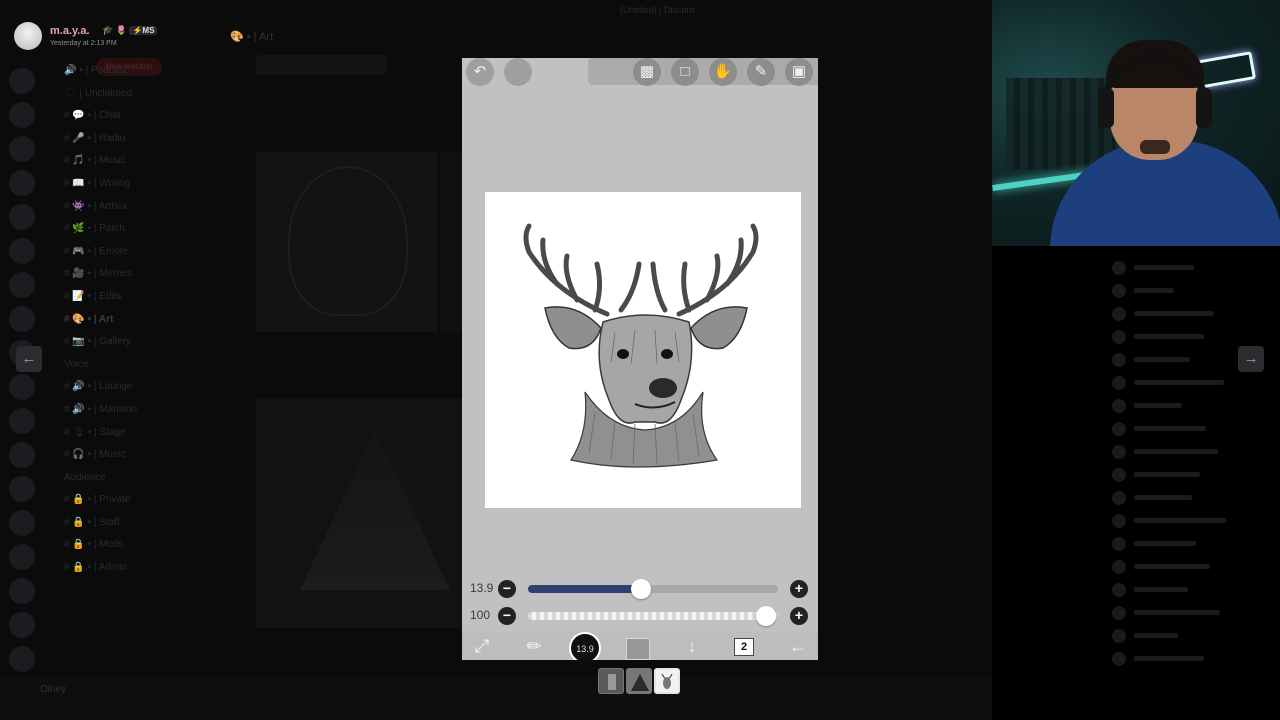 The width and height of the screenshot is (1280, 720). I want to click on channel-item: # 👾 • | Artbox, so click(128, 207).